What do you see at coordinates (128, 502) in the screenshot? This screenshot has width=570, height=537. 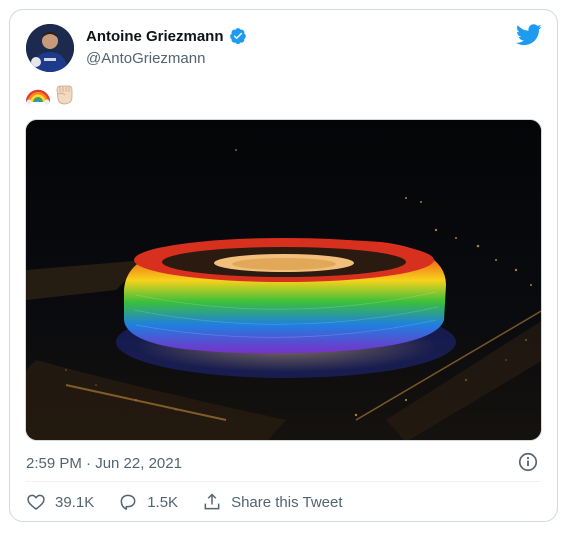 I see `reply-bubble-icon` at bounding box center [128, 502].